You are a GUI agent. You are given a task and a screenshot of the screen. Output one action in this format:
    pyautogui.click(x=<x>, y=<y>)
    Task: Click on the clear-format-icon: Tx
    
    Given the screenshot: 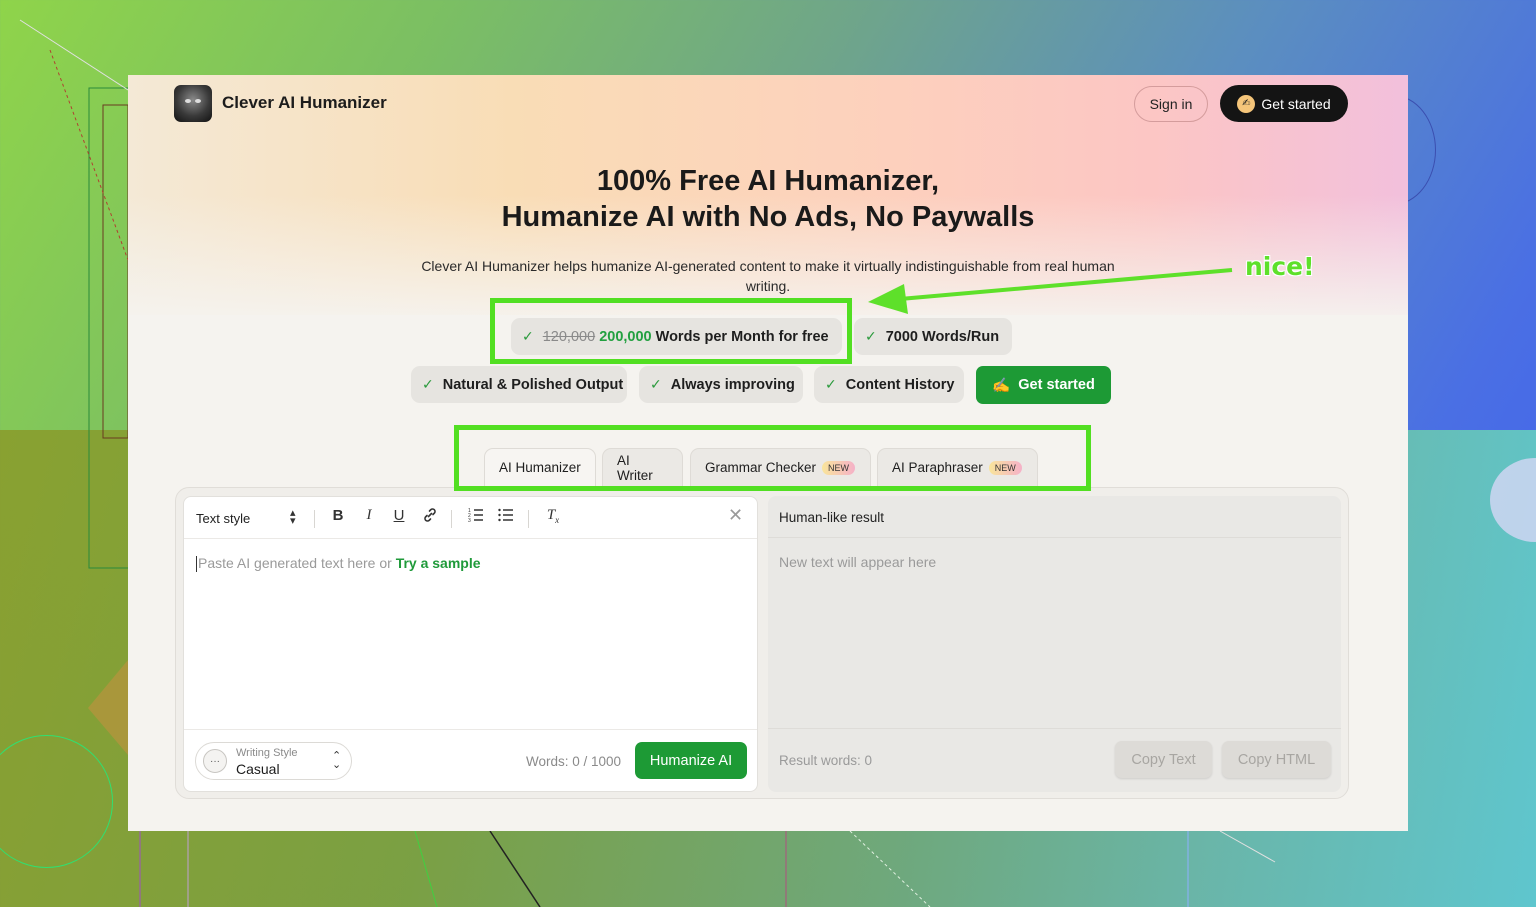 What is the action you would take?
    pyautogui.click(x=553, y=516)
    